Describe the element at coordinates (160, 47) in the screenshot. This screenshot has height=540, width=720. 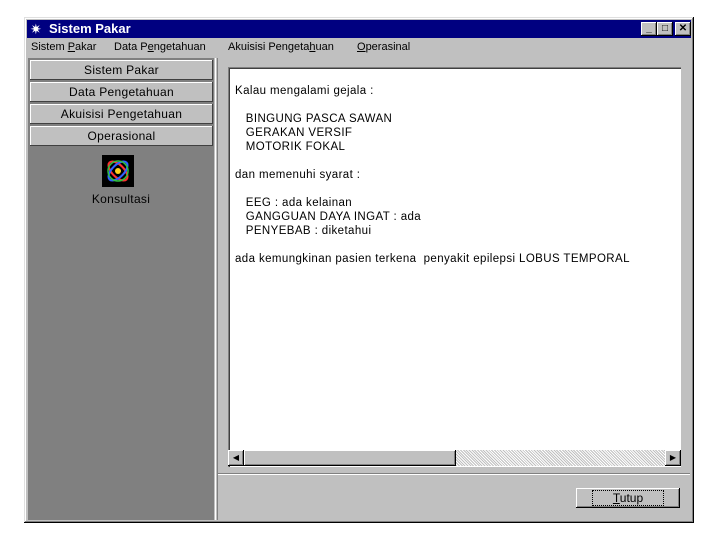
I see `menu-data-pengetahuan: Data Pengetahuan` at that location.